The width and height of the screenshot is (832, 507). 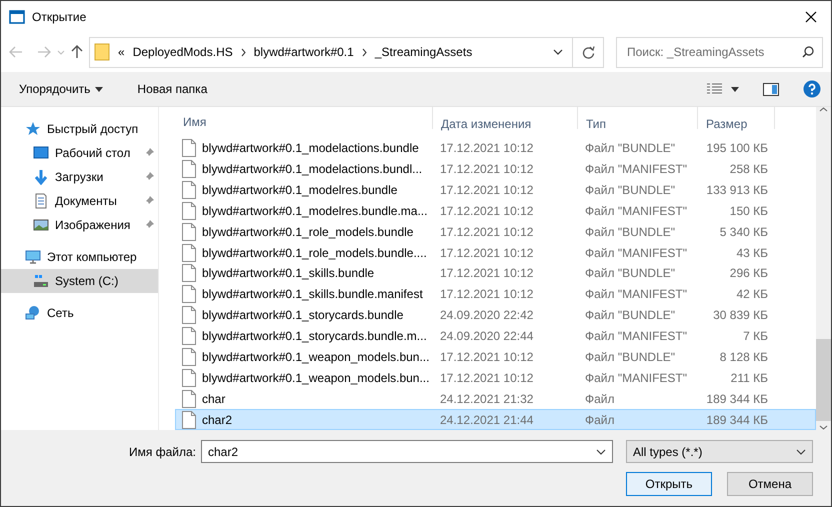 What do you see at coordinates (495, 231) in the screenshot?
I see `file-row: blywd#artwork#0.1_role_models.bundle 17.12.2021 10:12 Файл "BUNDLE" 5 340 КБ` at bounding box center [495, 231].